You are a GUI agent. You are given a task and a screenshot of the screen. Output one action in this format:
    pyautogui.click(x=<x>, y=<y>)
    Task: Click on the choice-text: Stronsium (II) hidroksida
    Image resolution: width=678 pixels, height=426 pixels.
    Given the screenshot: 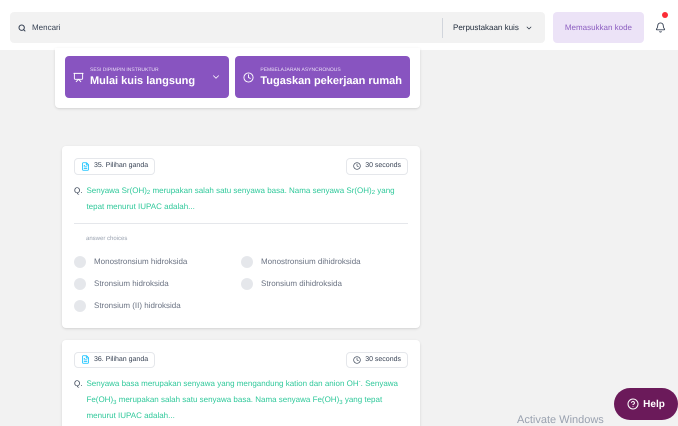 What is the action you would take?
    pyautogui.click(x=137, y=306)
    